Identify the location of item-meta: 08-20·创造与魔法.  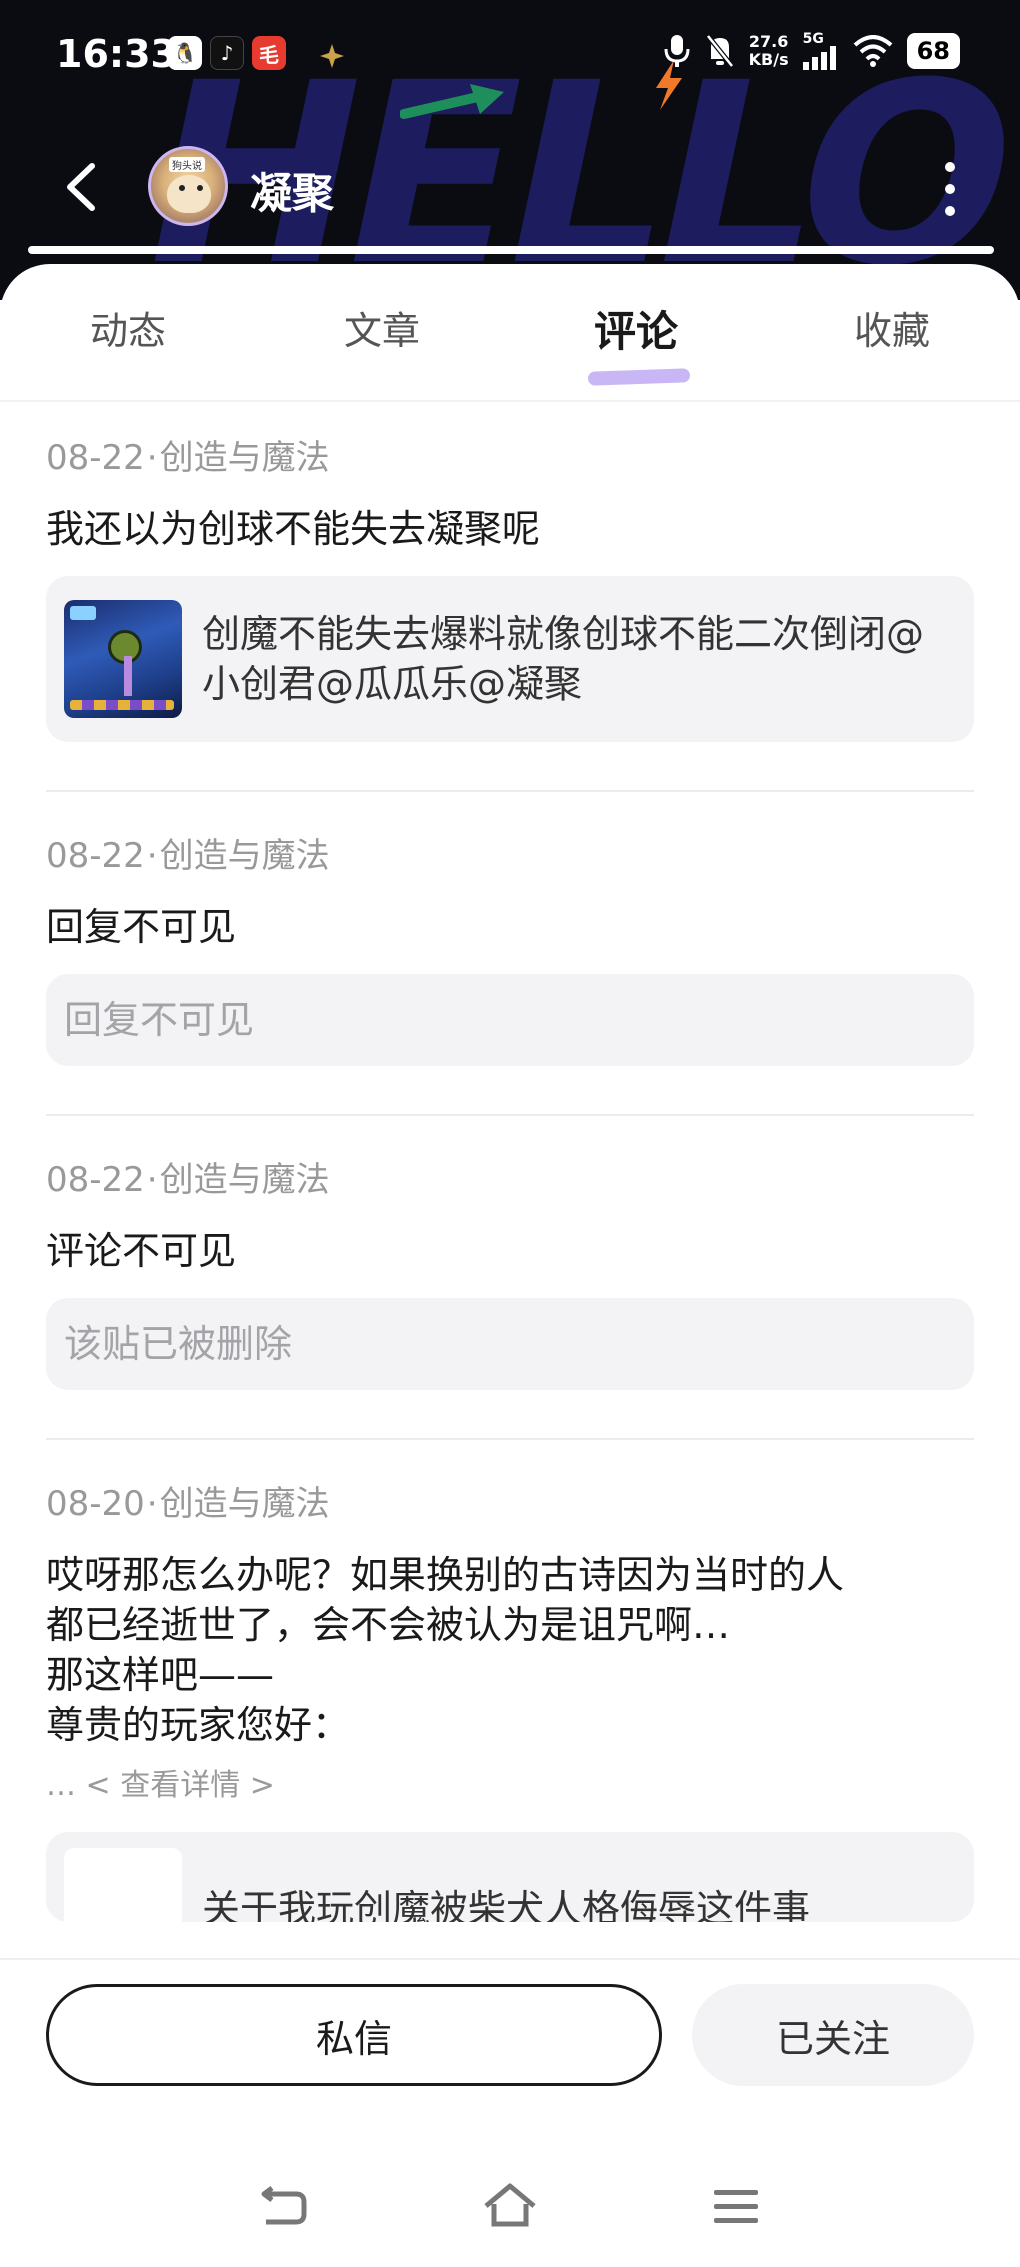
(510, 1504).